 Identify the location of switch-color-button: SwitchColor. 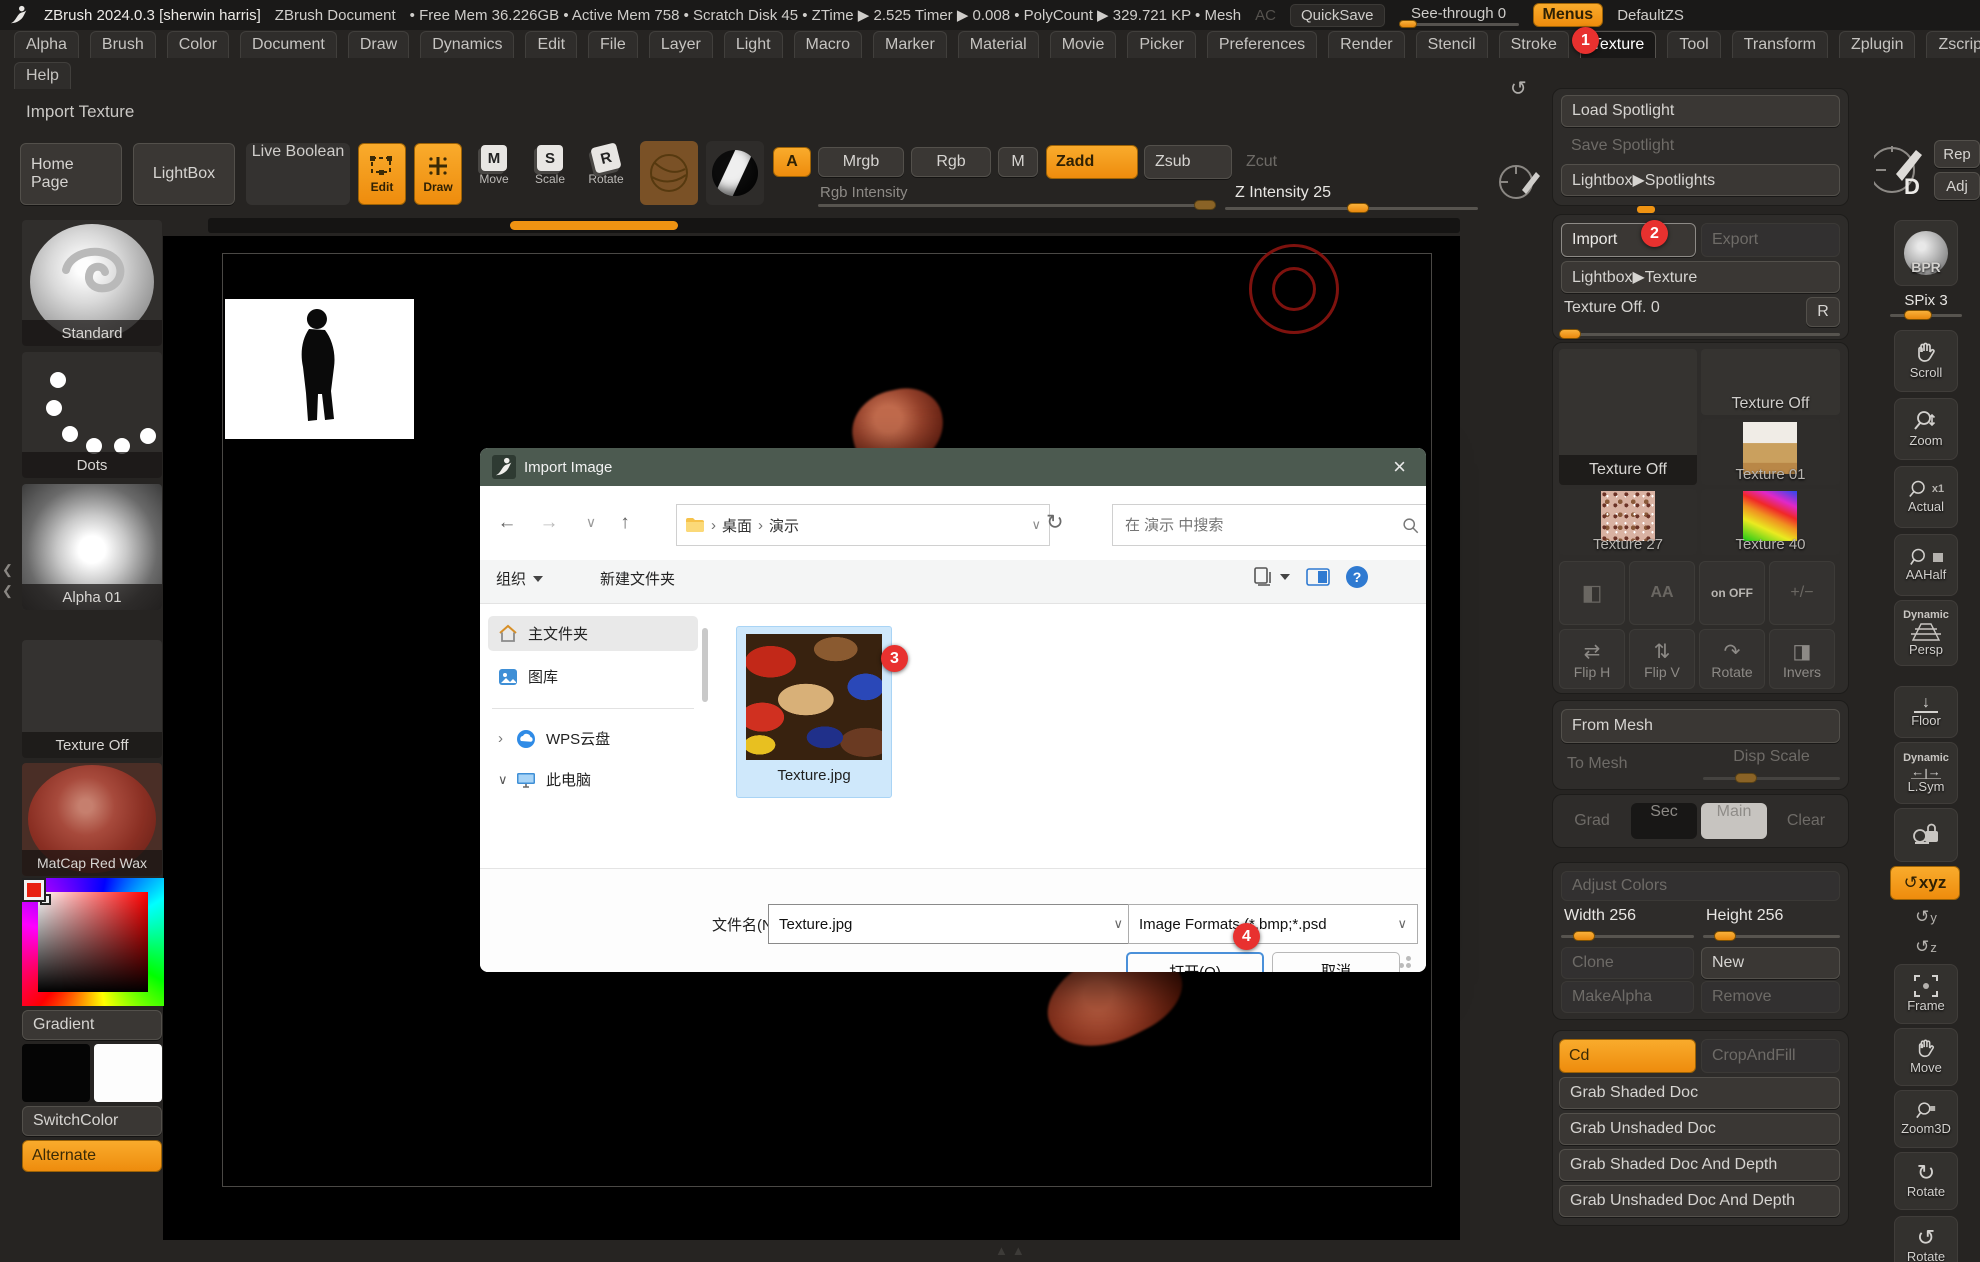
(92, 1121).